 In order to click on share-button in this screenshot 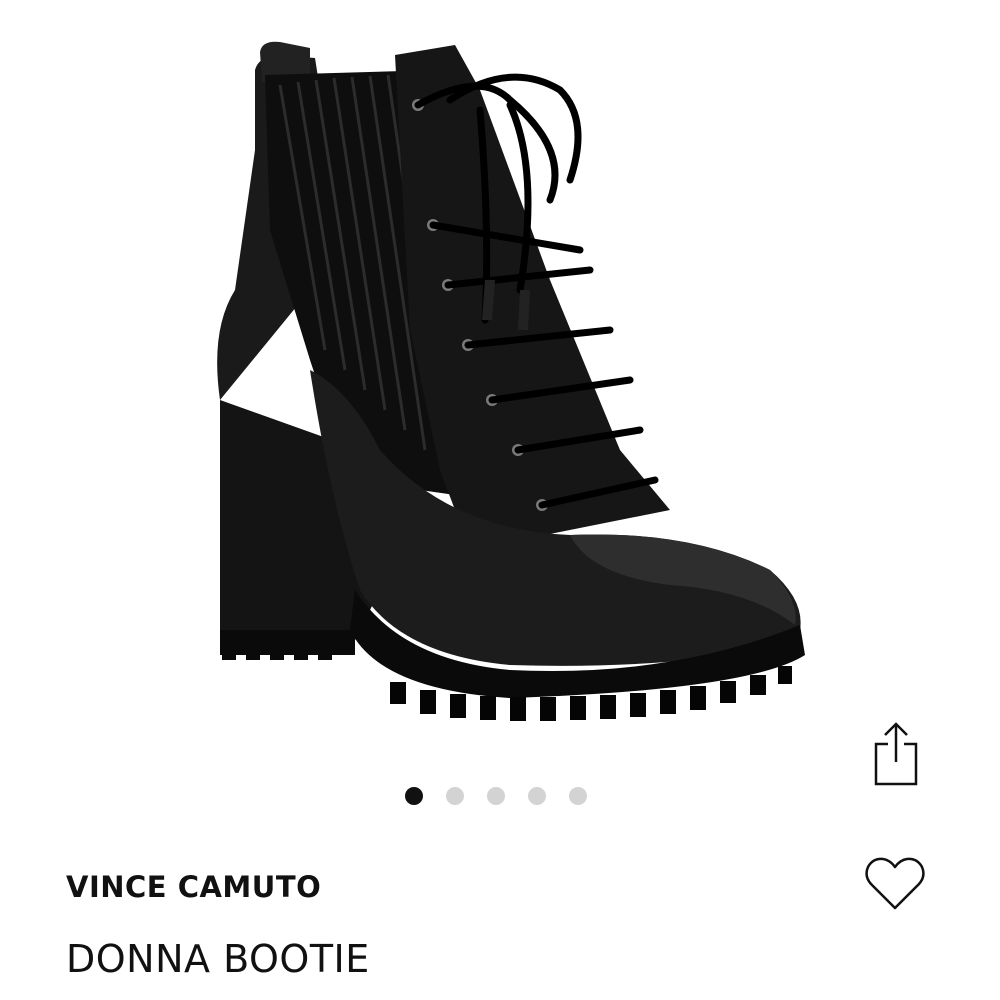, I will do `click(896, 756)`.